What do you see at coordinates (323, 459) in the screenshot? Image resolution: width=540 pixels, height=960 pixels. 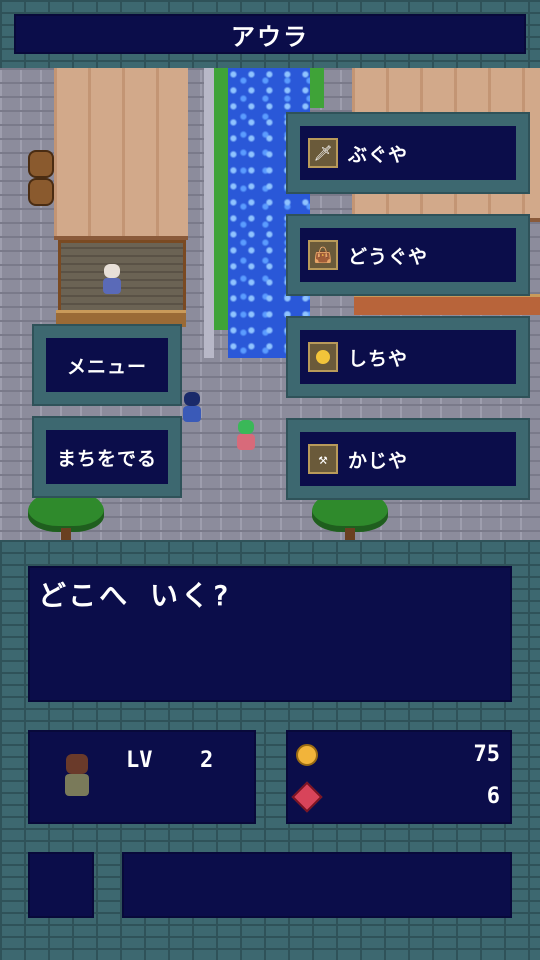 I see `anvil-icon: ⚒` at bounding box center [323, 459].